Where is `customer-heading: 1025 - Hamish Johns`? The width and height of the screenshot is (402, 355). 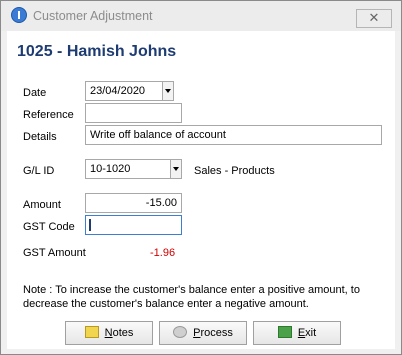
customer-heading: 1025 - Hamish Johns is located at coordinates (97, 51).